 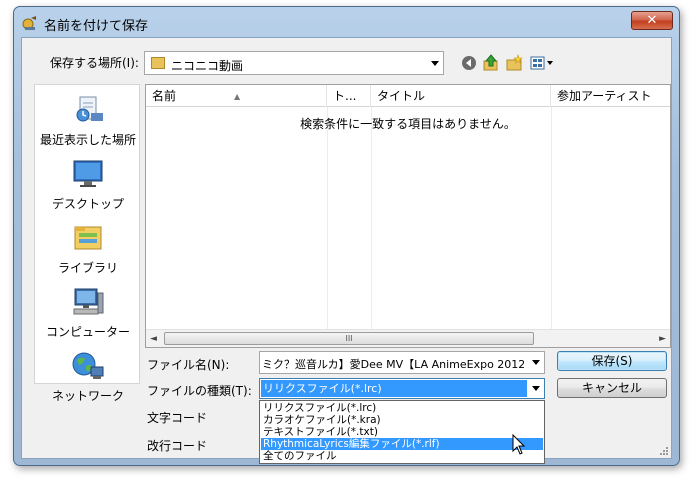 What do you see at coordinates (153, 339) in the screenshot?
I see `scroll-left-icon: ◄` at bounding box center [153, 339].